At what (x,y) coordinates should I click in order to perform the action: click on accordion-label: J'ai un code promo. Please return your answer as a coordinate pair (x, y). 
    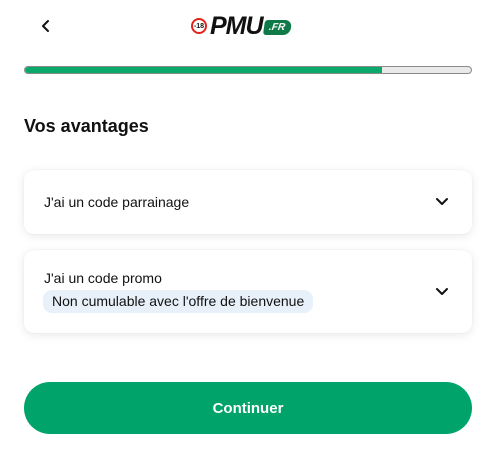
    Looking at the image, I should click on (103, 278).